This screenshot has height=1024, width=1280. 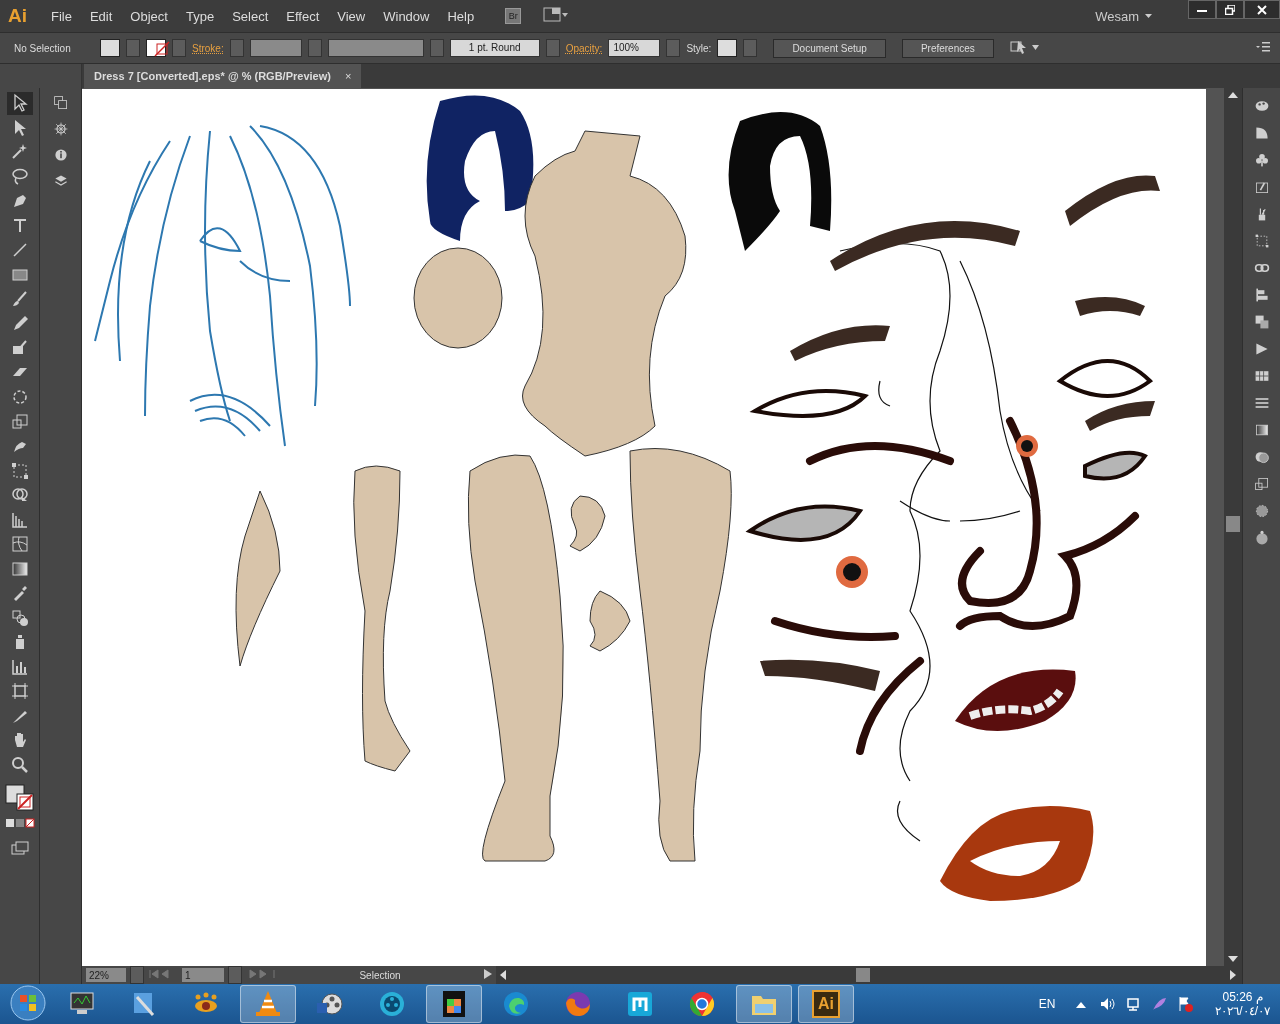 What do you see at coordinates (250, 16) in the screenshot?
I see `menu-item: Select` at bounding box center [250, 16].